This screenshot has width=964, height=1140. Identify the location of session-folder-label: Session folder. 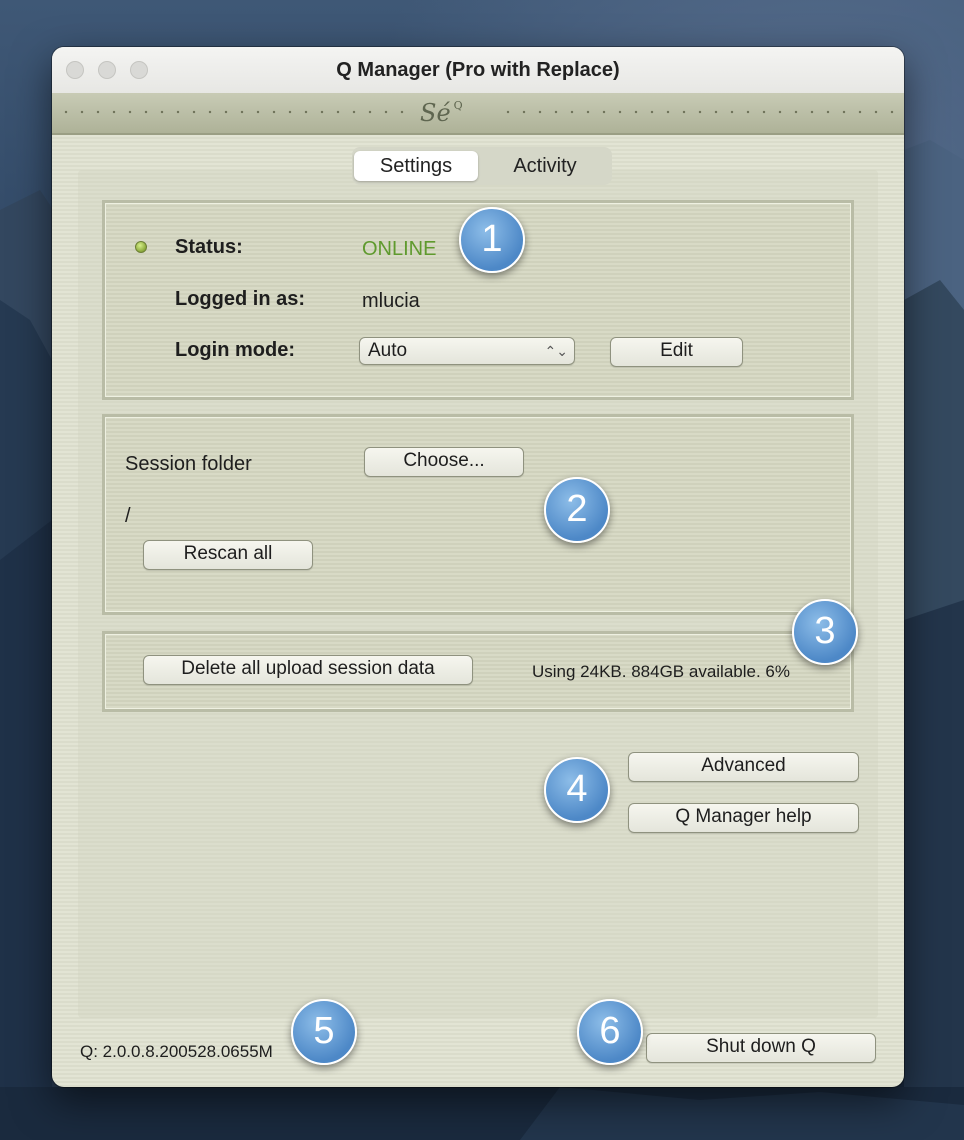
(188, 464).